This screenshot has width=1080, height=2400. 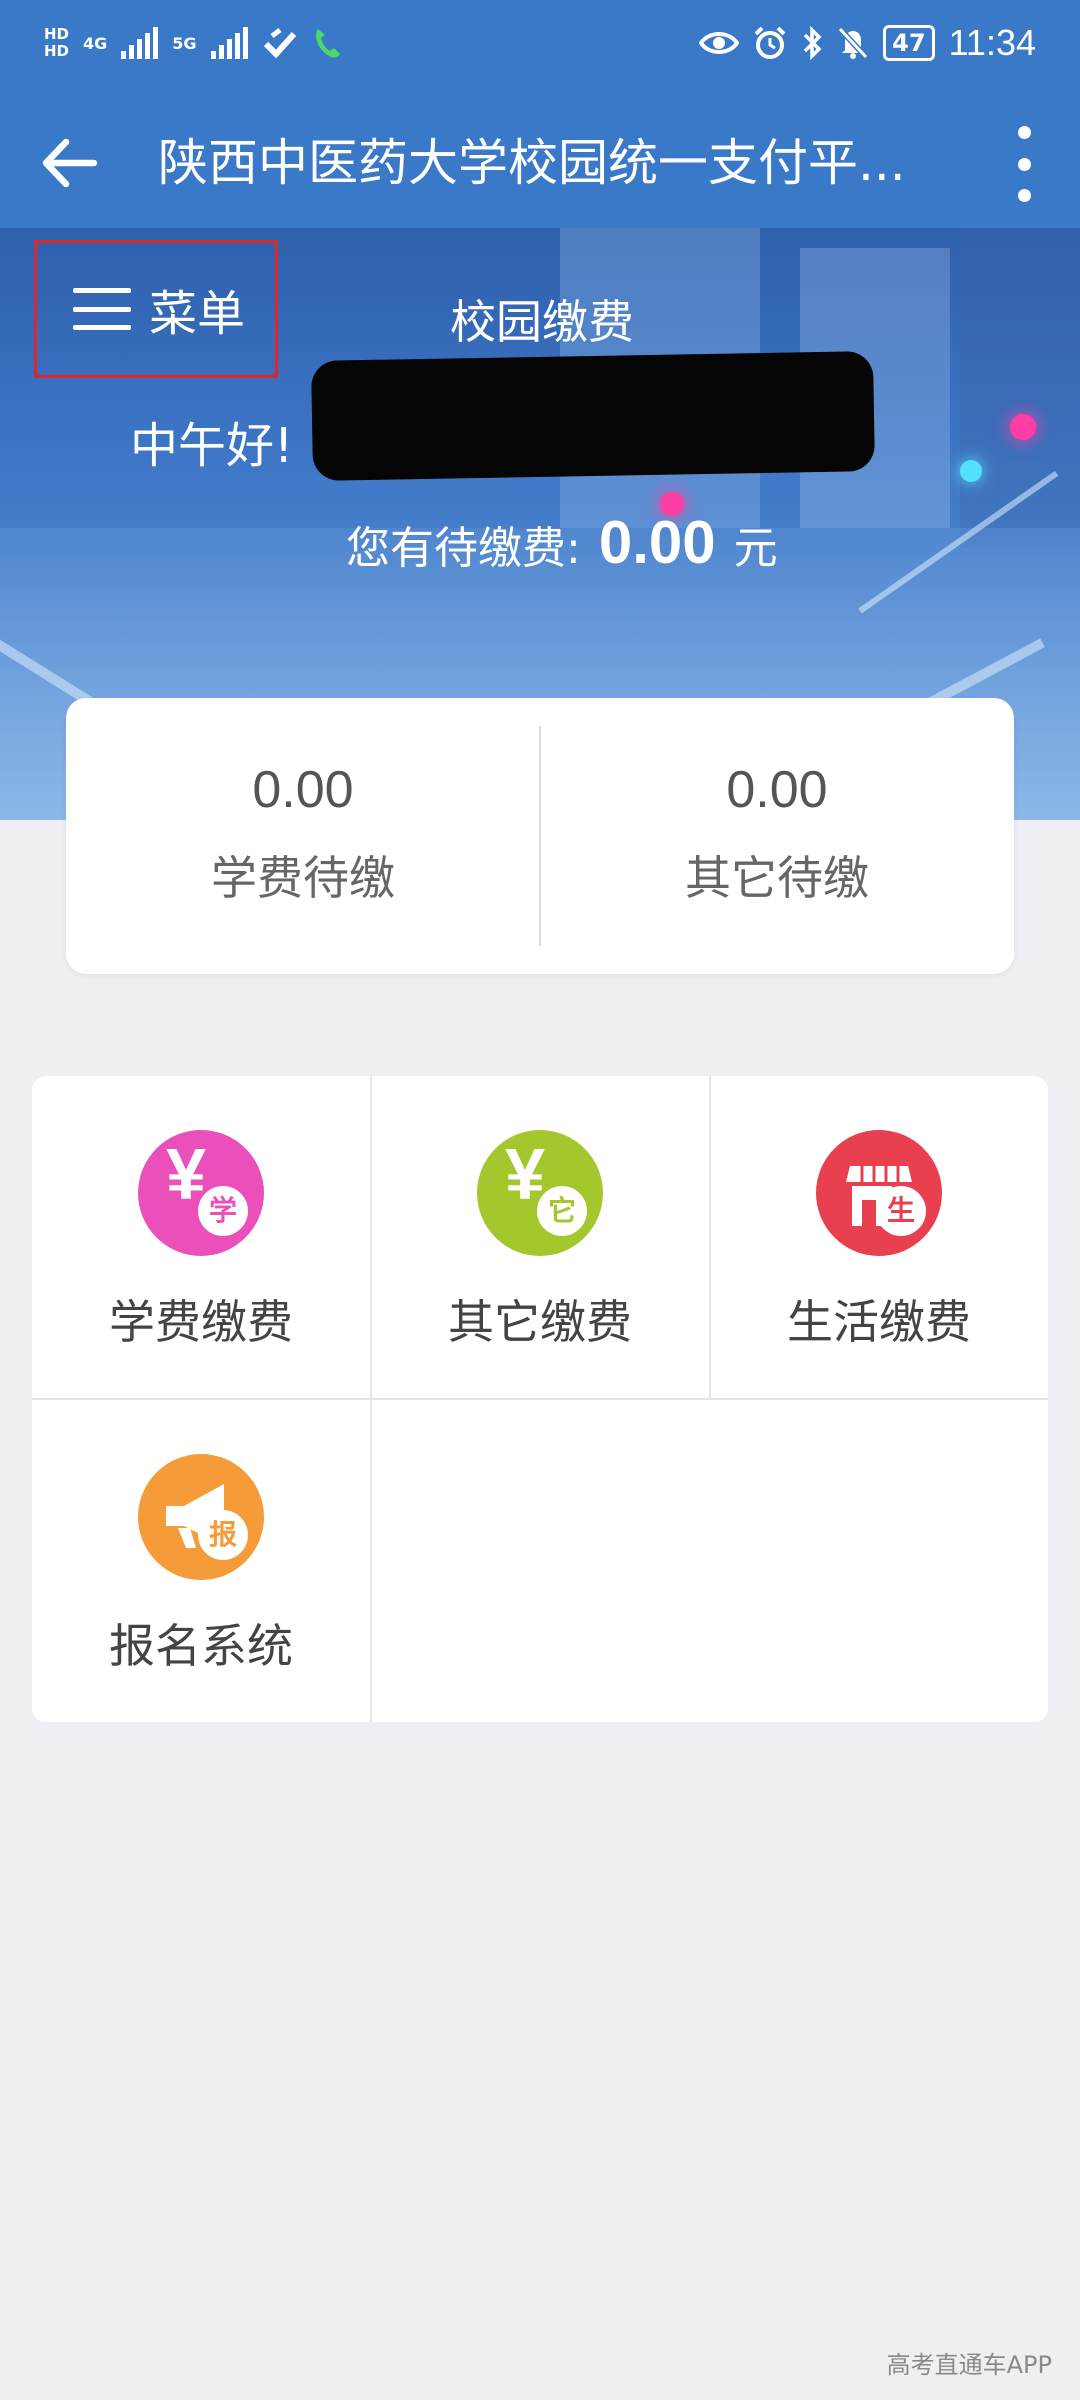 What do you see at coordinates (853, 43) in the screenshot?
I see `mute-bell-icon` at bounding box center [853, 43].